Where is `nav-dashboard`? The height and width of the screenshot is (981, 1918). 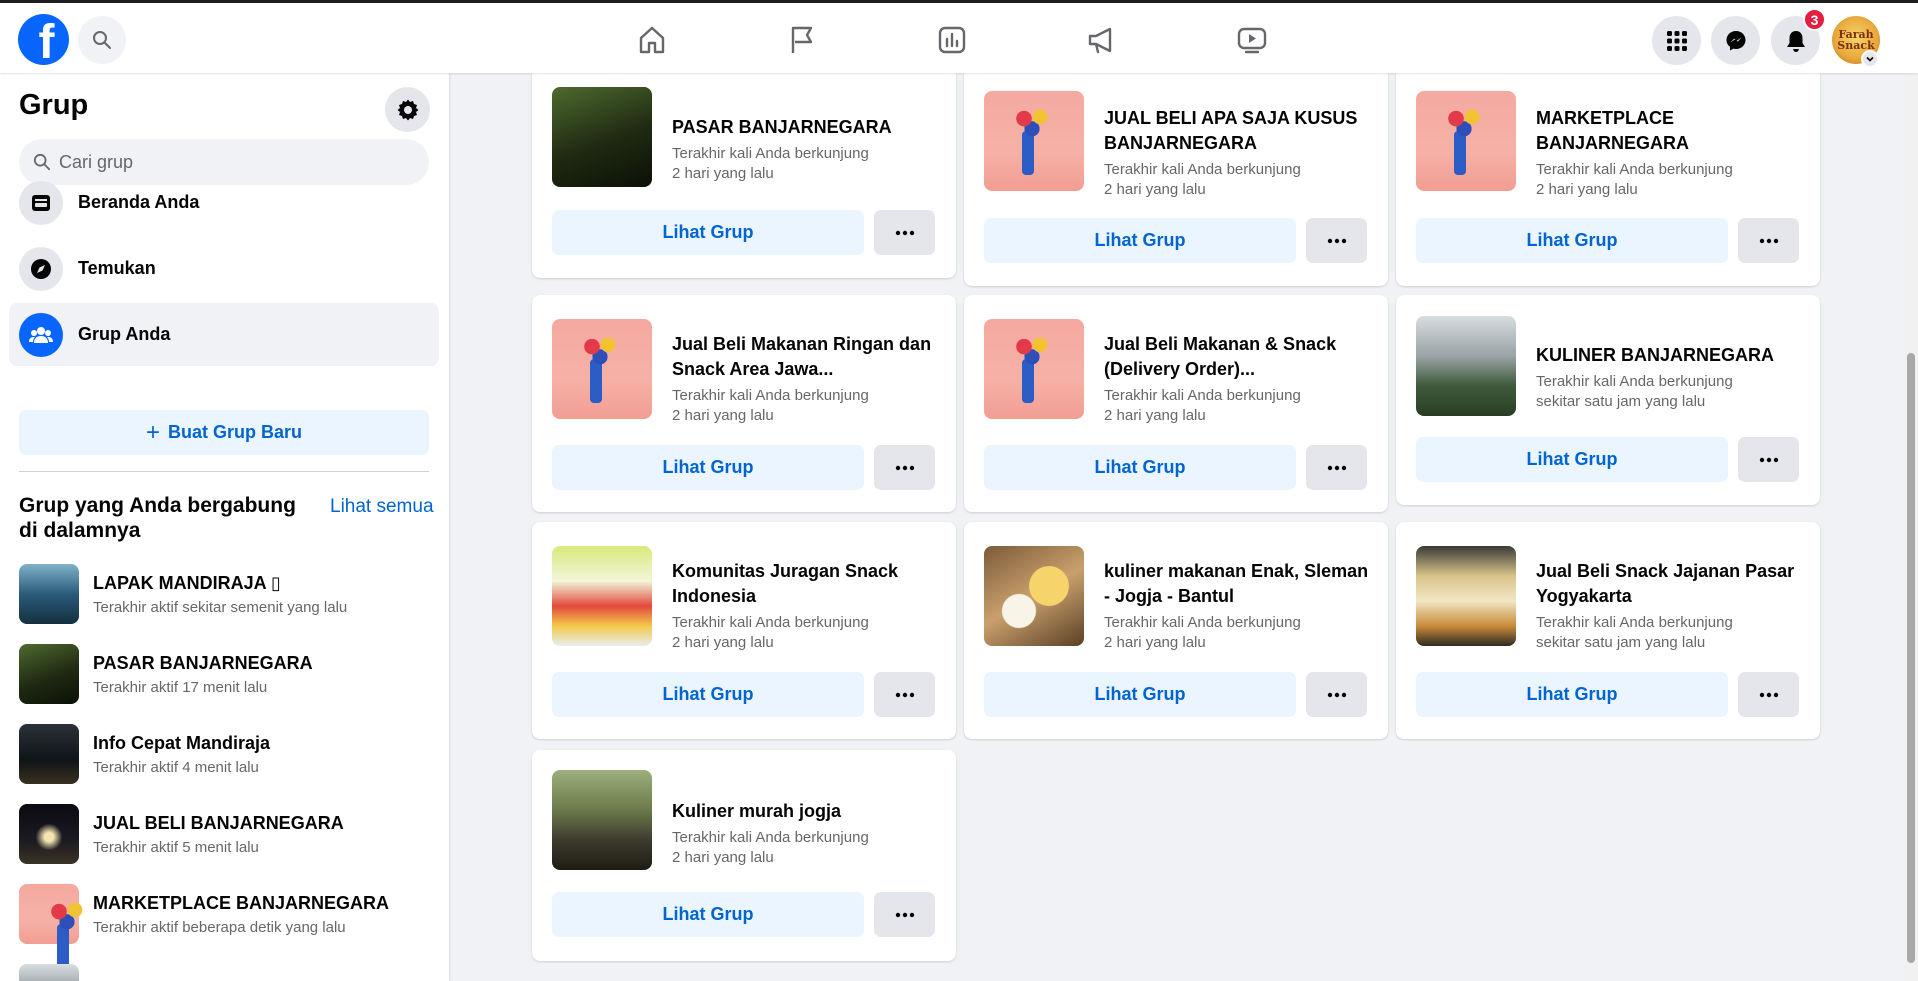 nav-dashboard is located at coordinates (952, 40).